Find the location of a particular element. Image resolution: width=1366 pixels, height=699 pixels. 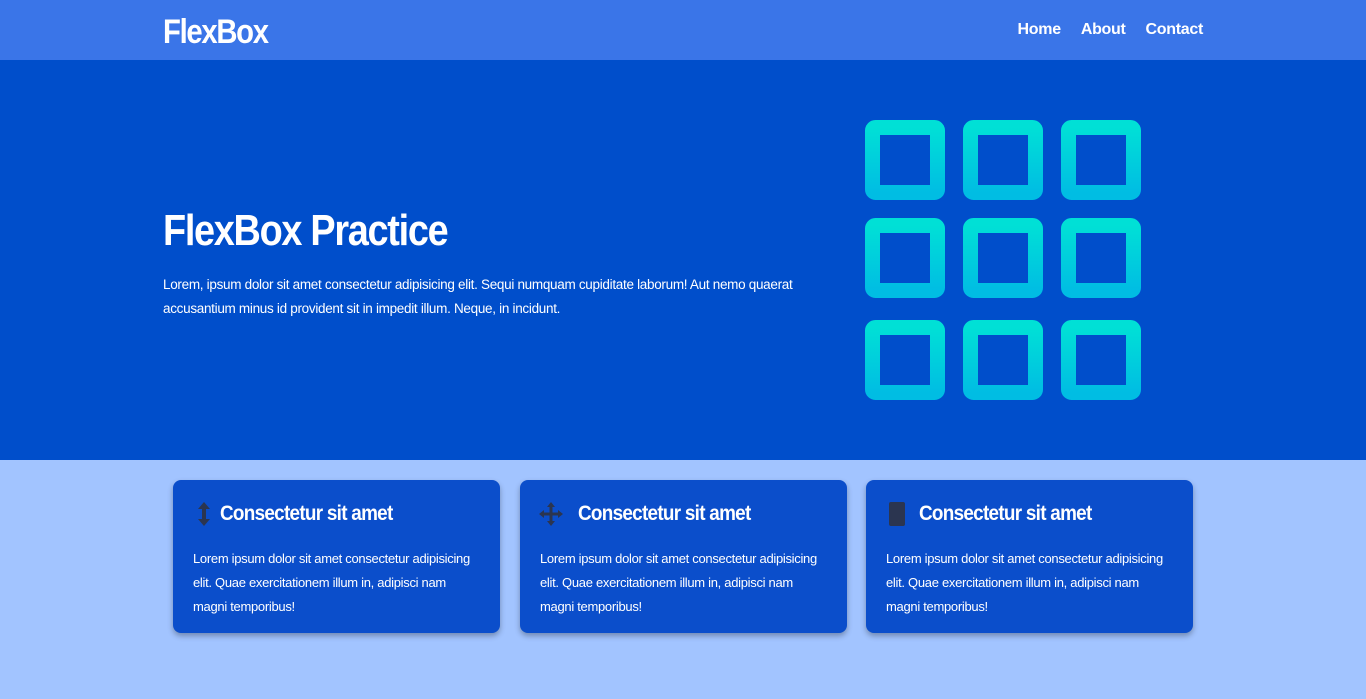

arrows-up-down-icon is located at coordinates (204, 514).